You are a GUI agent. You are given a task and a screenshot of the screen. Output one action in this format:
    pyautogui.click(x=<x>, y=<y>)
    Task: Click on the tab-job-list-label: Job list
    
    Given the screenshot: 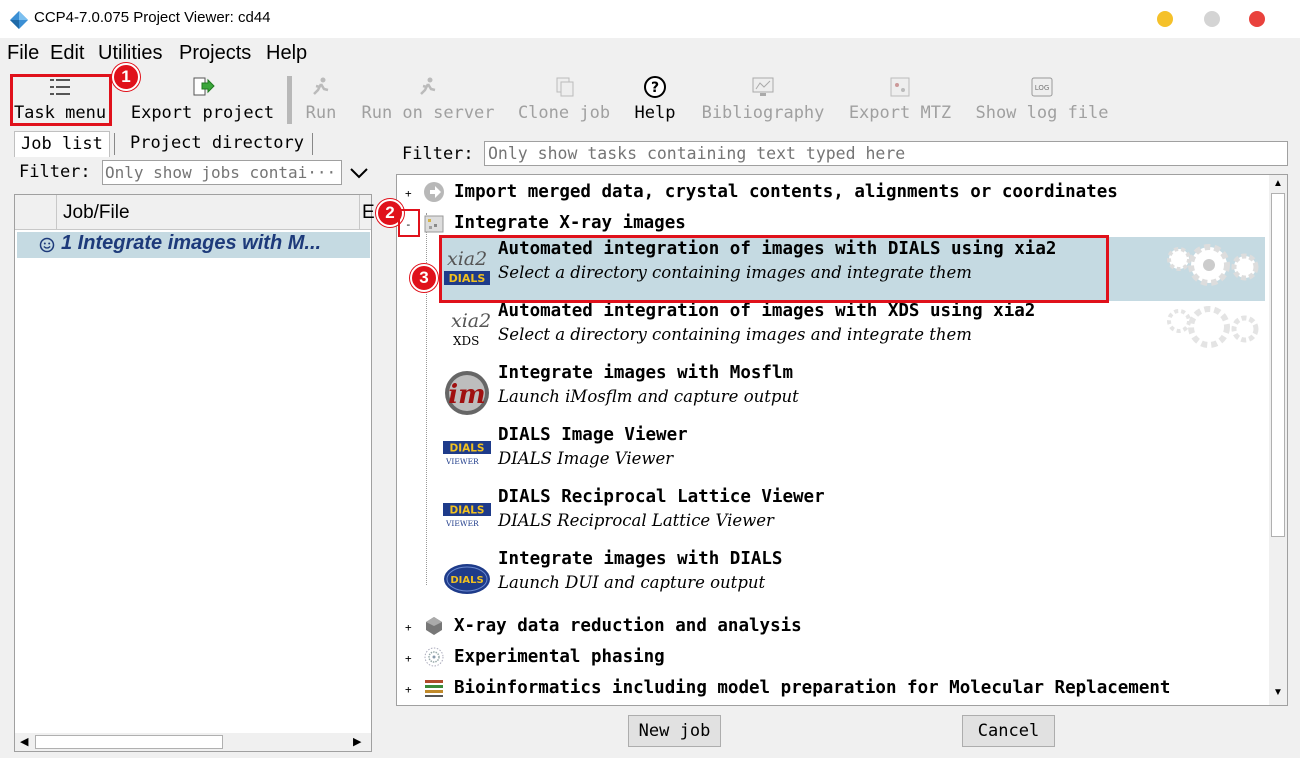 What is the action you would take?
    pyautogui.click(x=62, y=144)
    